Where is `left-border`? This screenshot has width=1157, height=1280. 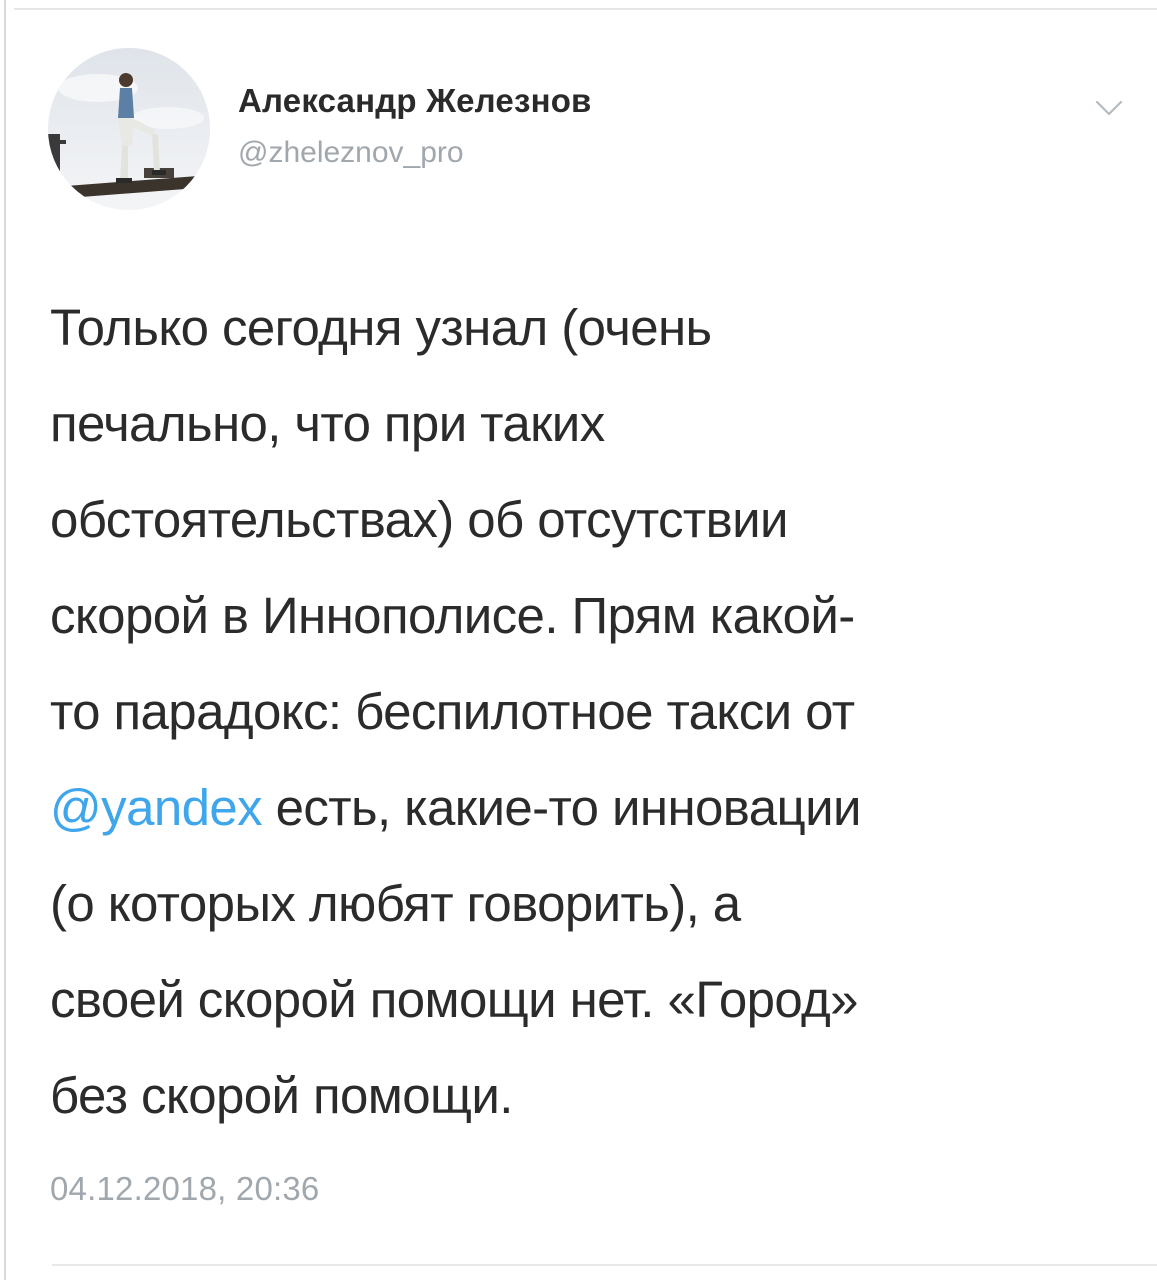 left-border is located at coordinates (5, 640).